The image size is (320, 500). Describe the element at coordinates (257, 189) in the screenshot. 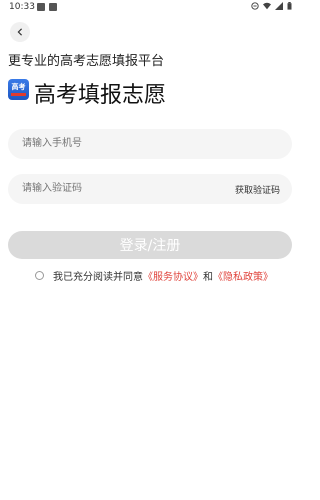

I see `get-code-button: 获取验证码` at that location.